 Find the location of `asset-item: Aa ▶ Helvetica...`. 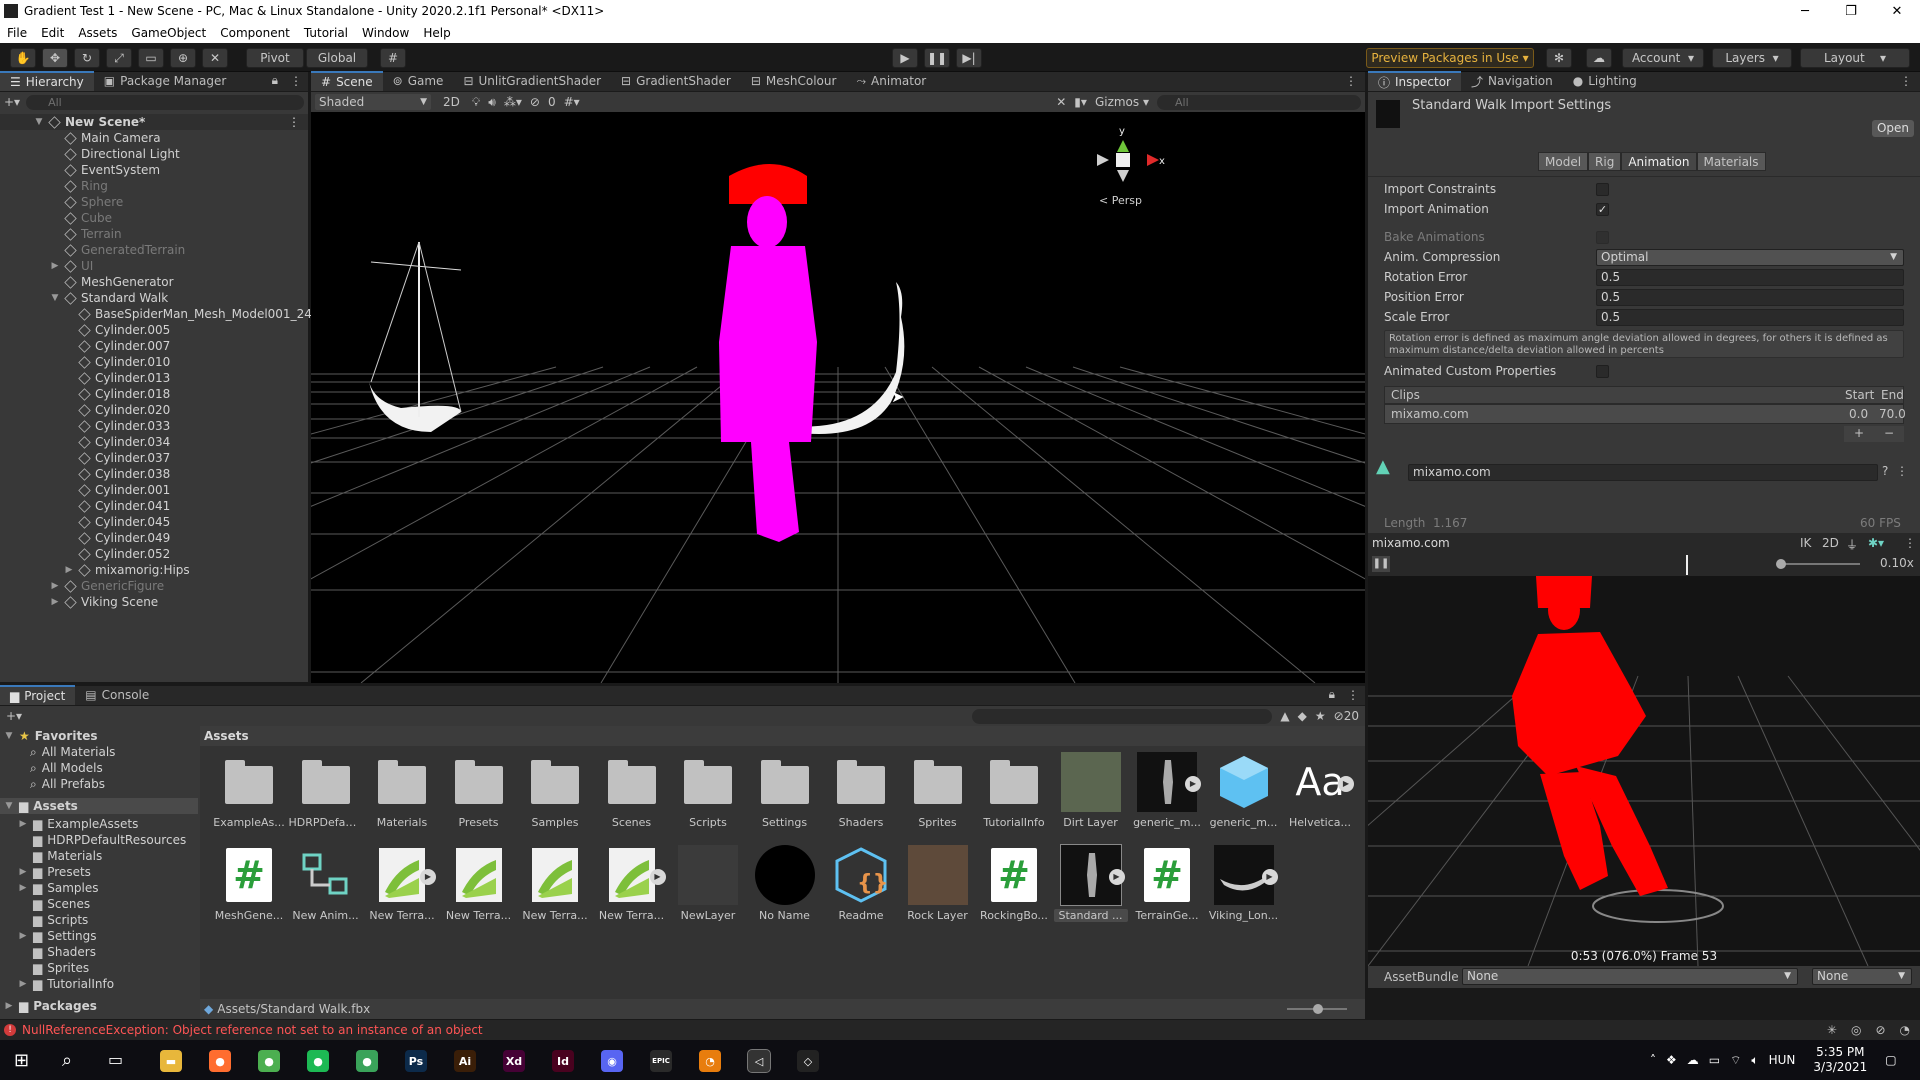

asset-item: Aa ▶ Helvetica... is located at coordinates (1320, 790).